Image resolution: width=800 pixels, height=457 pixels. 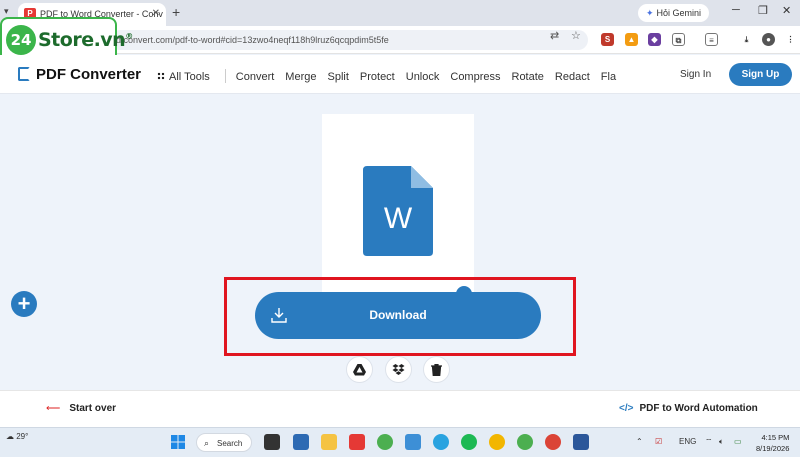 I want to click on clock-date: 8/19/2026, so click(x=773, y=448).